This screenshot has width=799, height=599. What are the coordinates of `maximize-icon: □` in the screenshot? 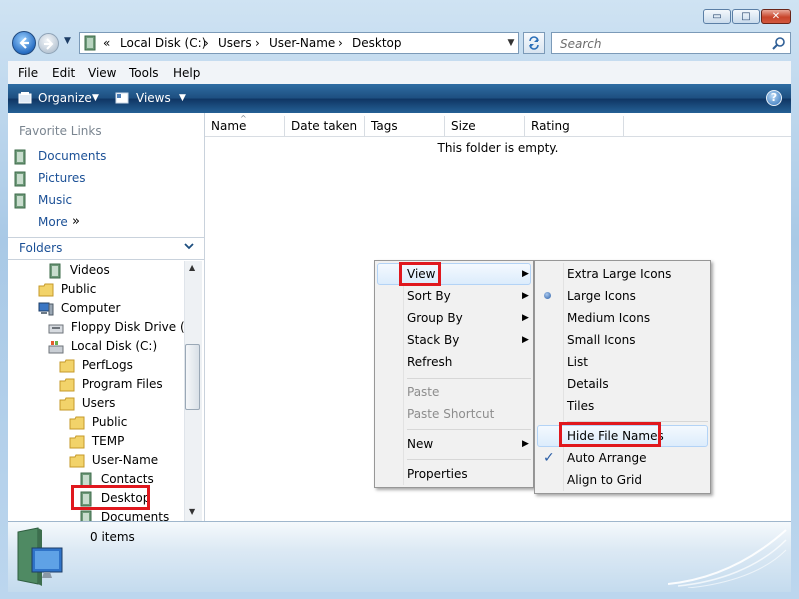 It's located at (746, 16).